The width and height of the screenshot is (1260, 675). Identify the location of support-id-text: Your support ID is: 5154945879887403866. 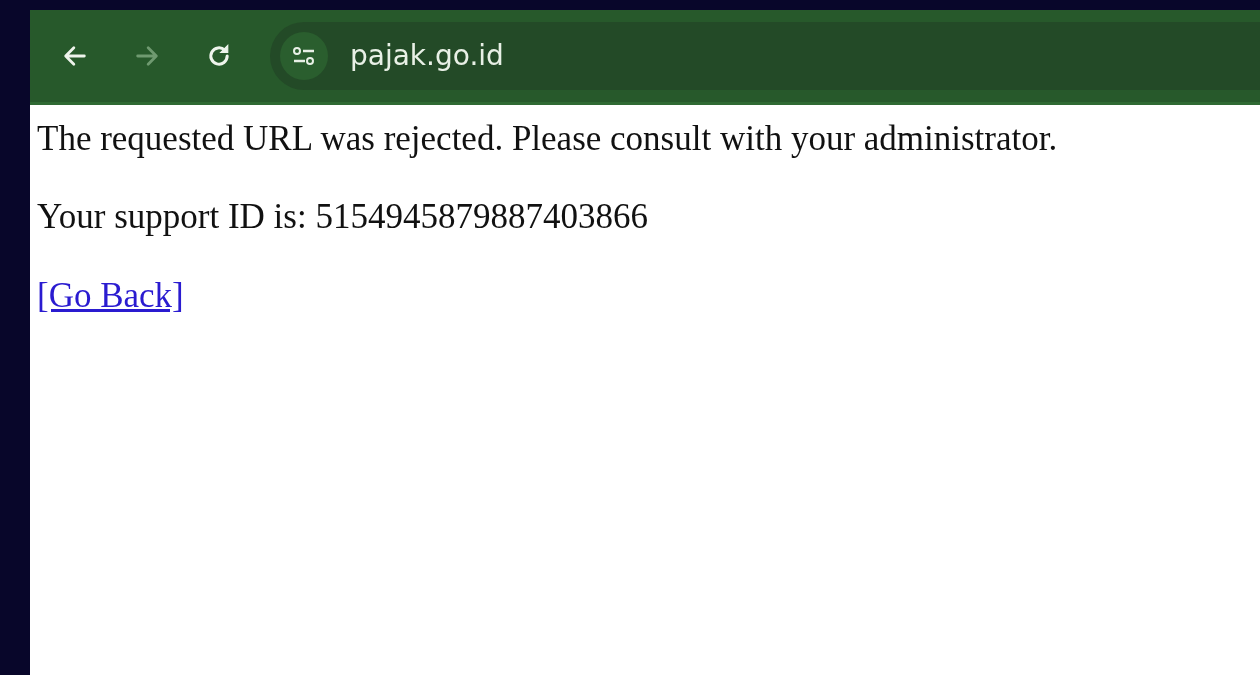
(343, 217).